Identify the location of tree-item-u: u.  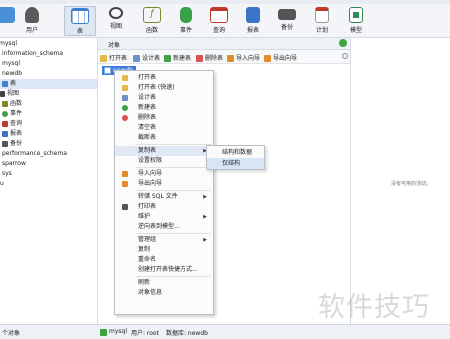
(2, 184).